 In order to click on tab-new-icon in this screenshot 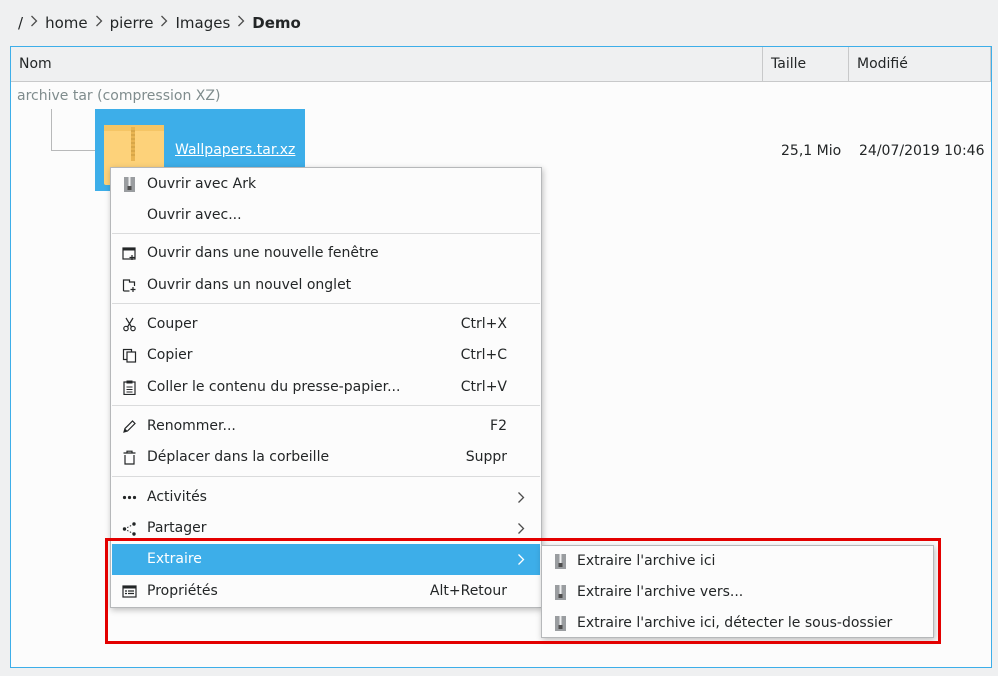, I will do `click(129, 285)`.